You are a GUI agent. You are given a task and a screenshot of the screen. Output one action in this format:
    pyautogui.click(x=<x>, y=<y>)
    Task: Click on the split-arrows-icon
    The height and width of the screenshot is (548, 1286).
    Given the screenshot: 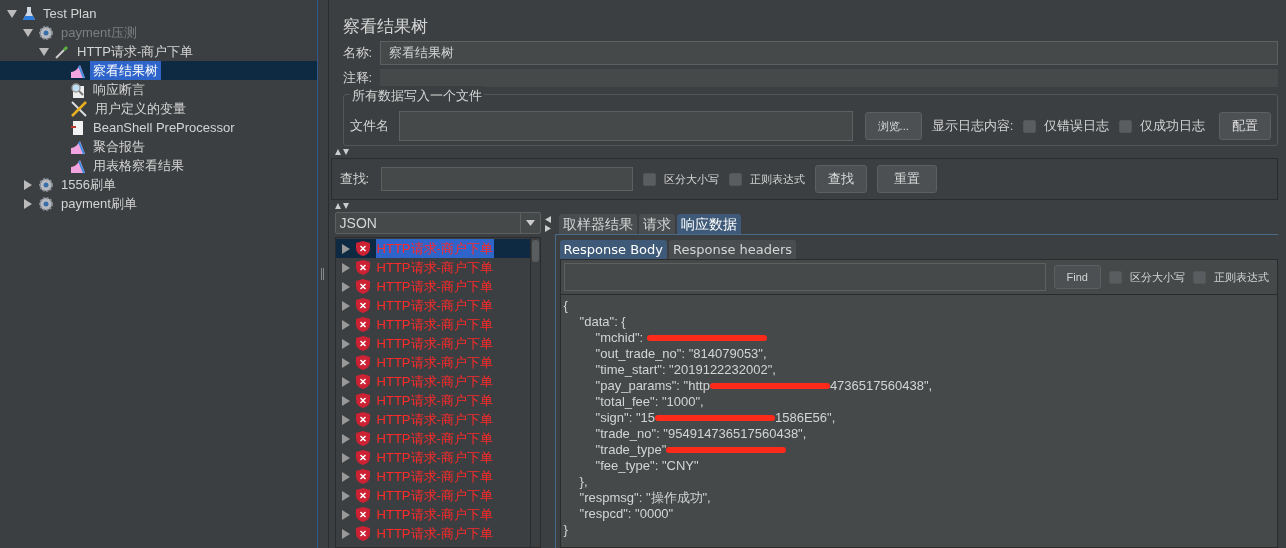 What is the action you would take?
    pyautogui.click(x=547, y=224)
    